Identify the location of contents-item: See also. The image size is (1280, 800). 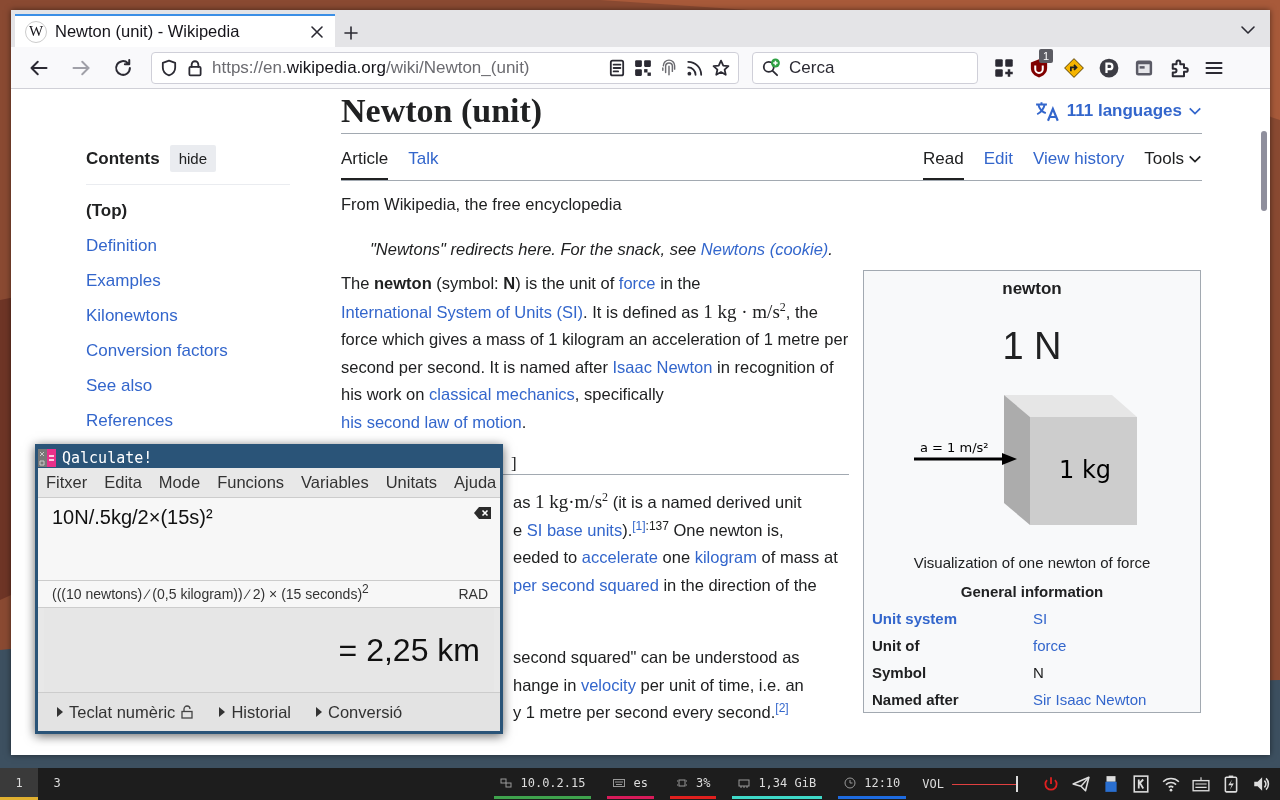
(188, 385).